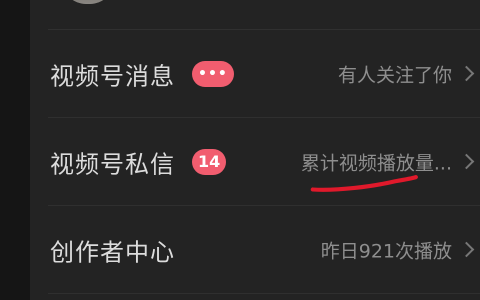  I want to click on channels-messages-title: 视频号消息, so click(112, 76).